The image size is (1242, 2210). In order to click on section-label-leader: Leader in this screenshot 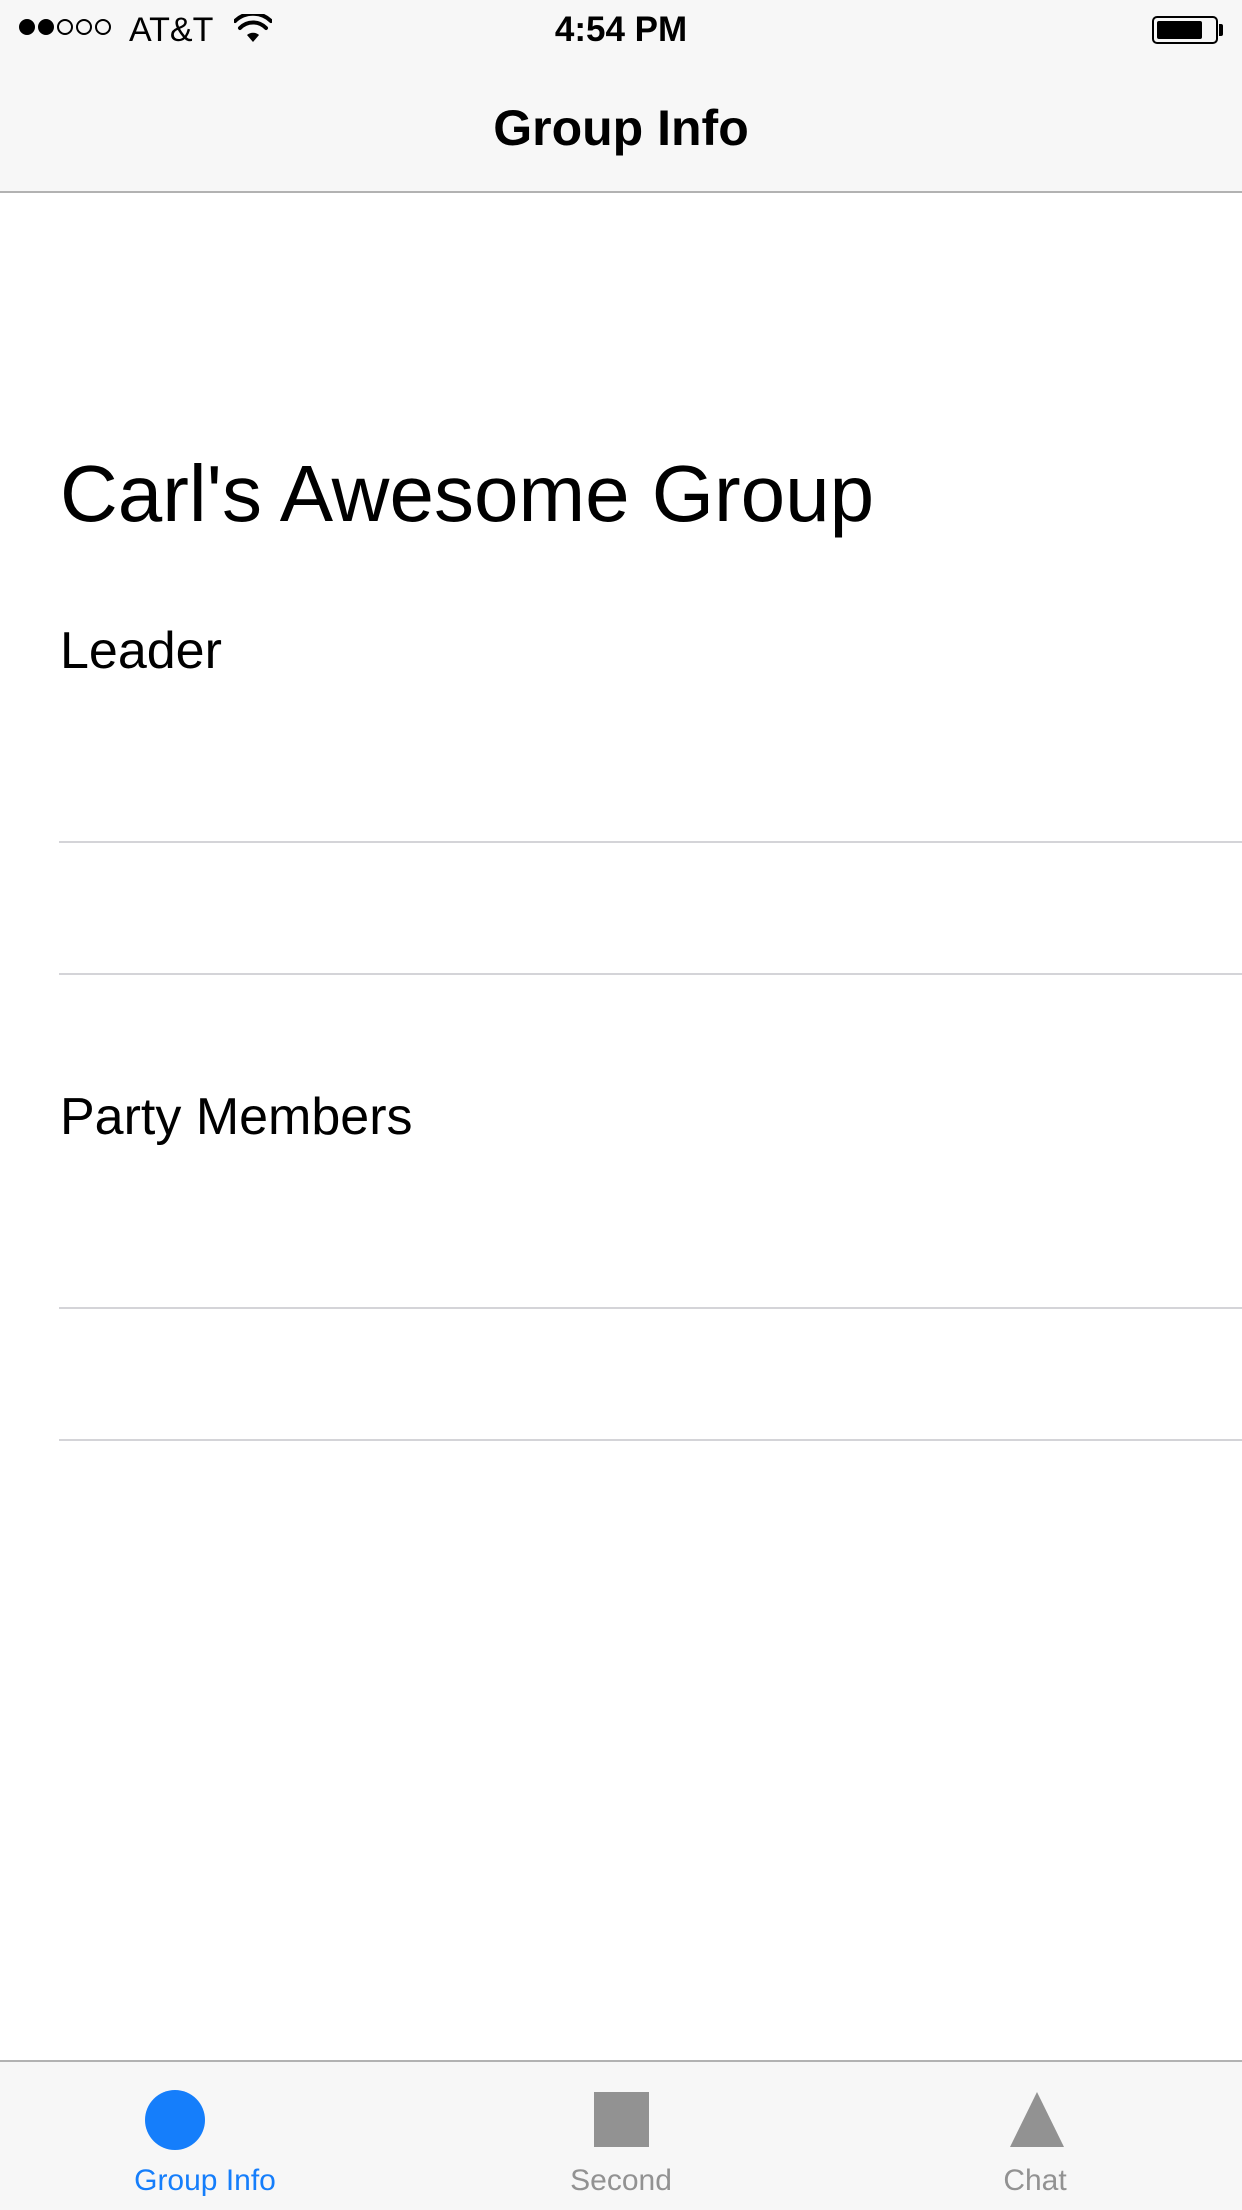, I will do `click(141, 651)`.